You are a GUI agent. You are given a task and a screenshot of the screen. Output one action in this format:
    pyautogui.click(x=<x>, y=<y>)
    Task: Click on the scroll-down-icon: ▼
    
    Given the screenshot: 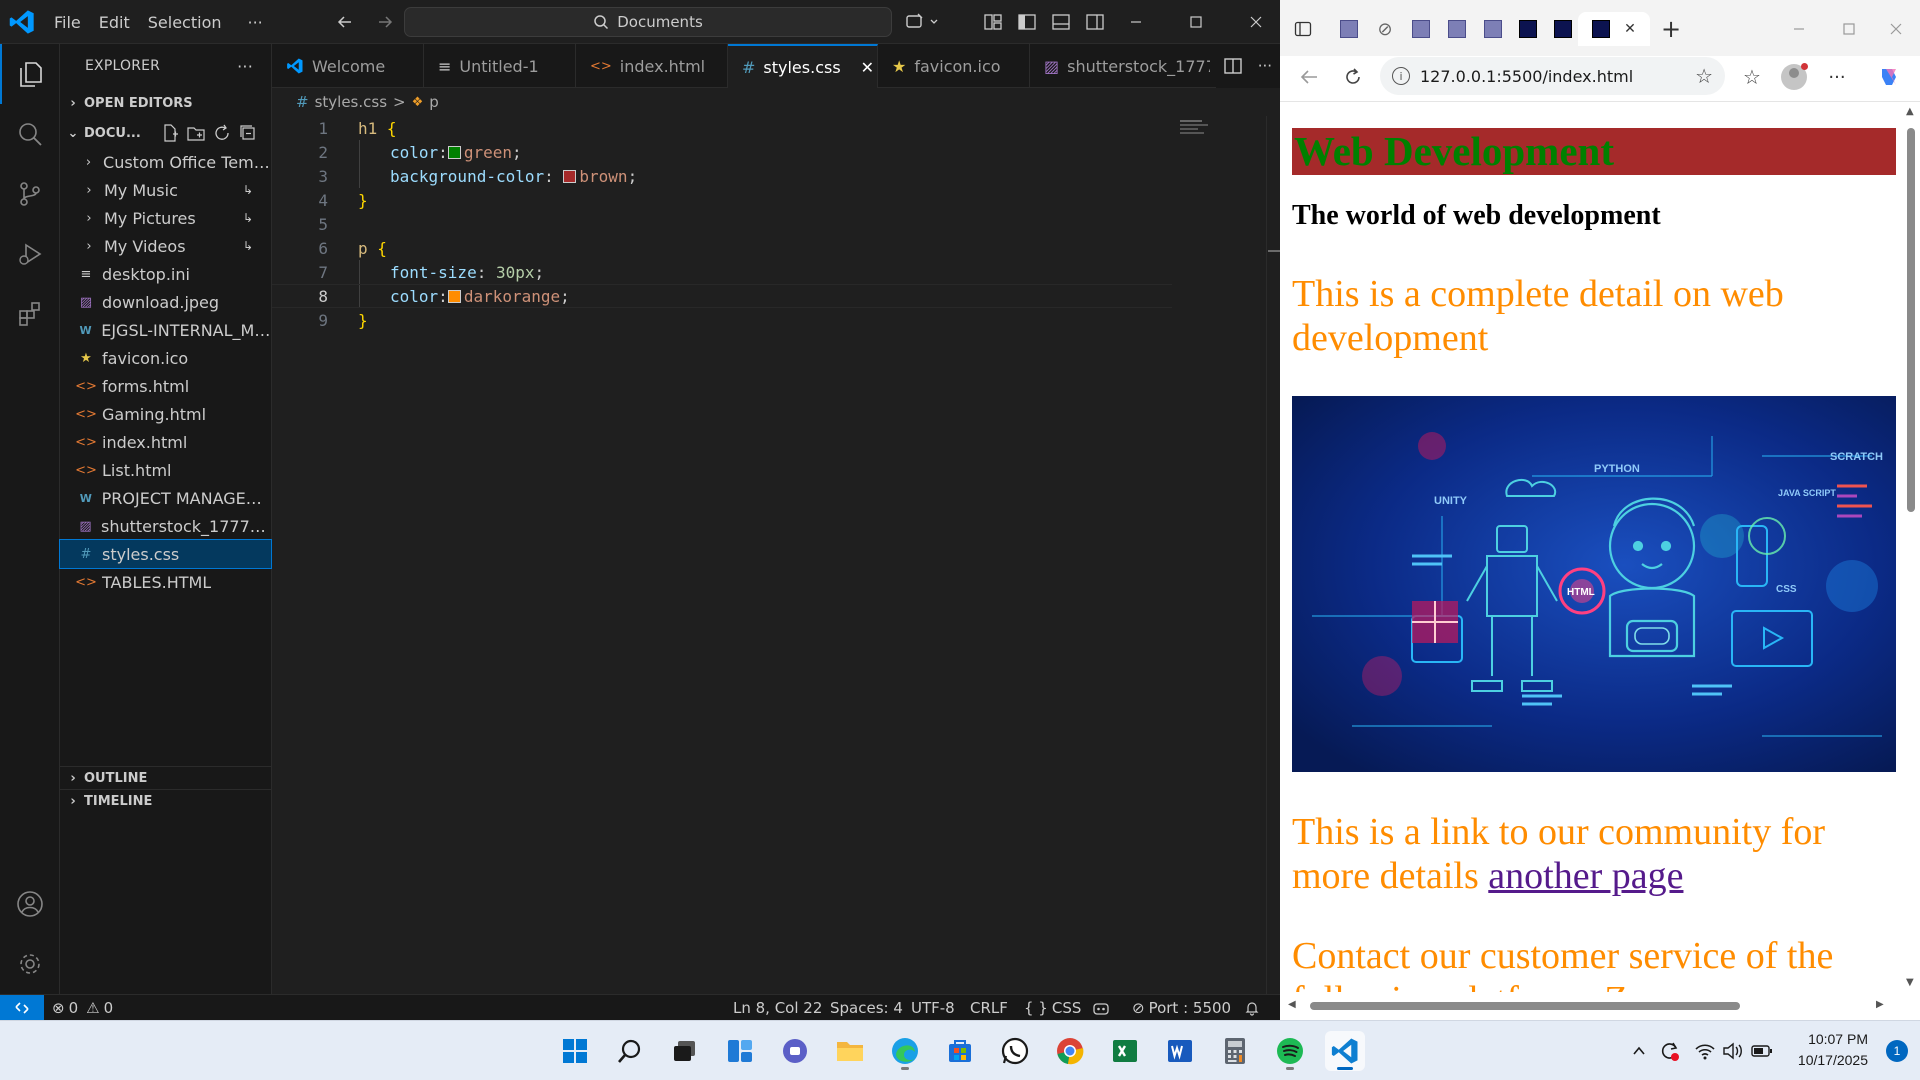 What is the action you would take?
    pyautogui.click(x=1910, y=982)
    